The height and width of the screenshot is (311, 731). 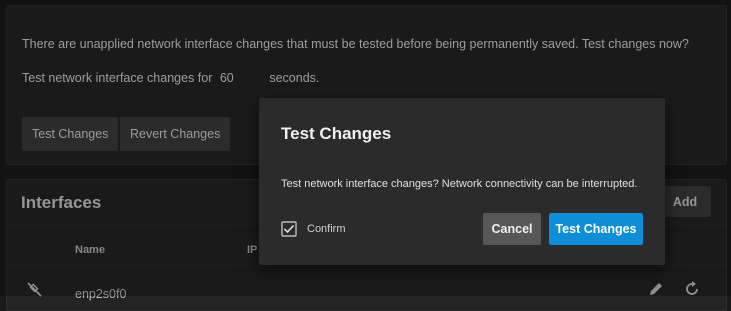 I want to click on confirm-checkbox-label: Confirm, so click(x=326, y=229).